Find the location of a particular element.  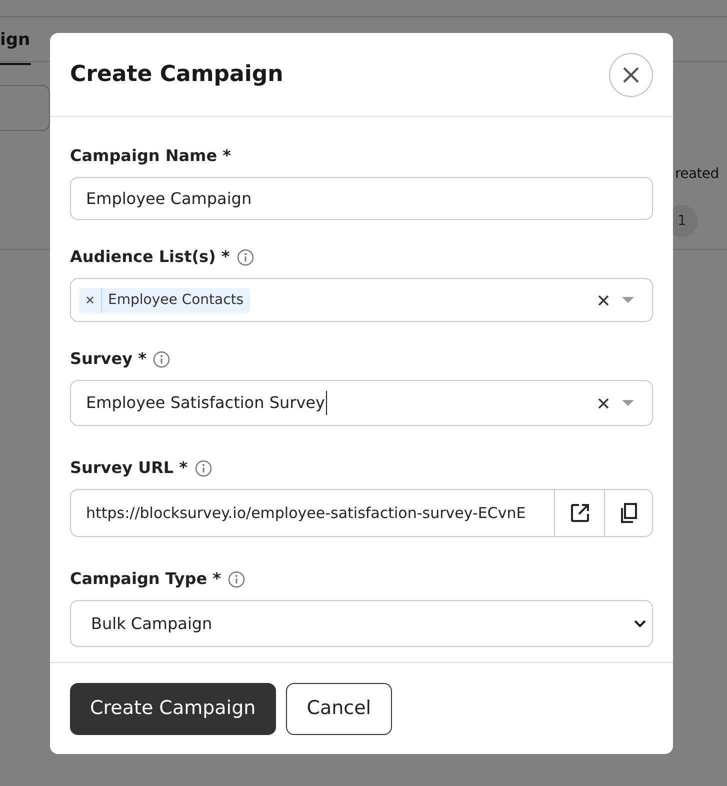

combo-value: Employee Satisfaction Survey is located at coordinates (206, 403).